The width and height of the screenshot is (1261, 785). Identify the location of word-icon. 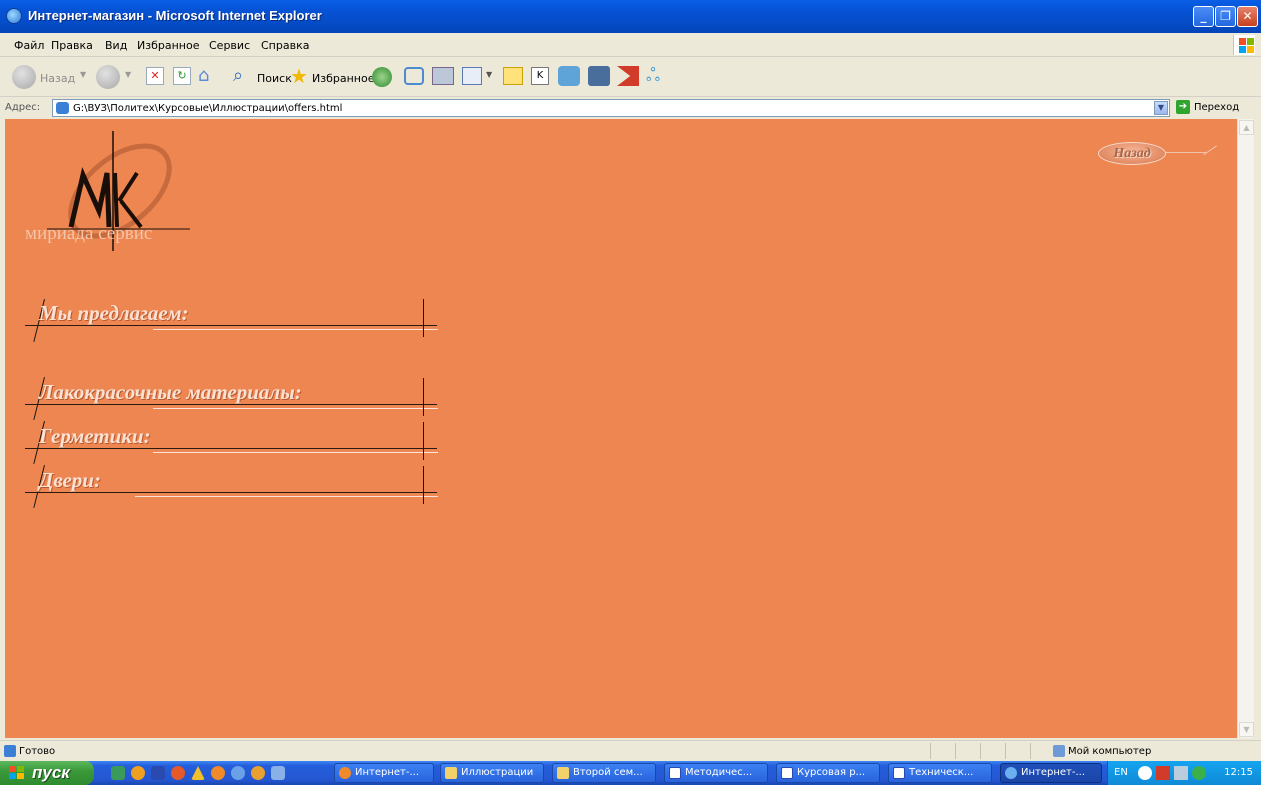
(787, 773).